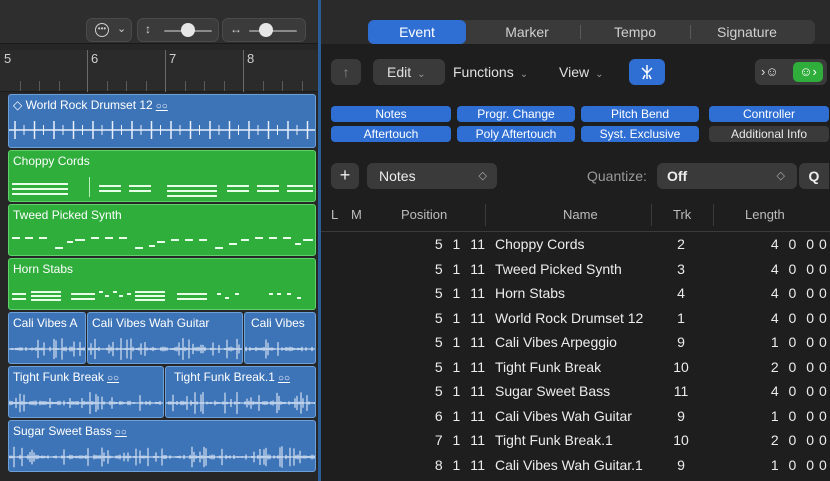 The image size is (830, 481). What do you see at coordinates (345, 176) in the screenshot?
I see `add-event-button: +` at bounding box center [345, 176].